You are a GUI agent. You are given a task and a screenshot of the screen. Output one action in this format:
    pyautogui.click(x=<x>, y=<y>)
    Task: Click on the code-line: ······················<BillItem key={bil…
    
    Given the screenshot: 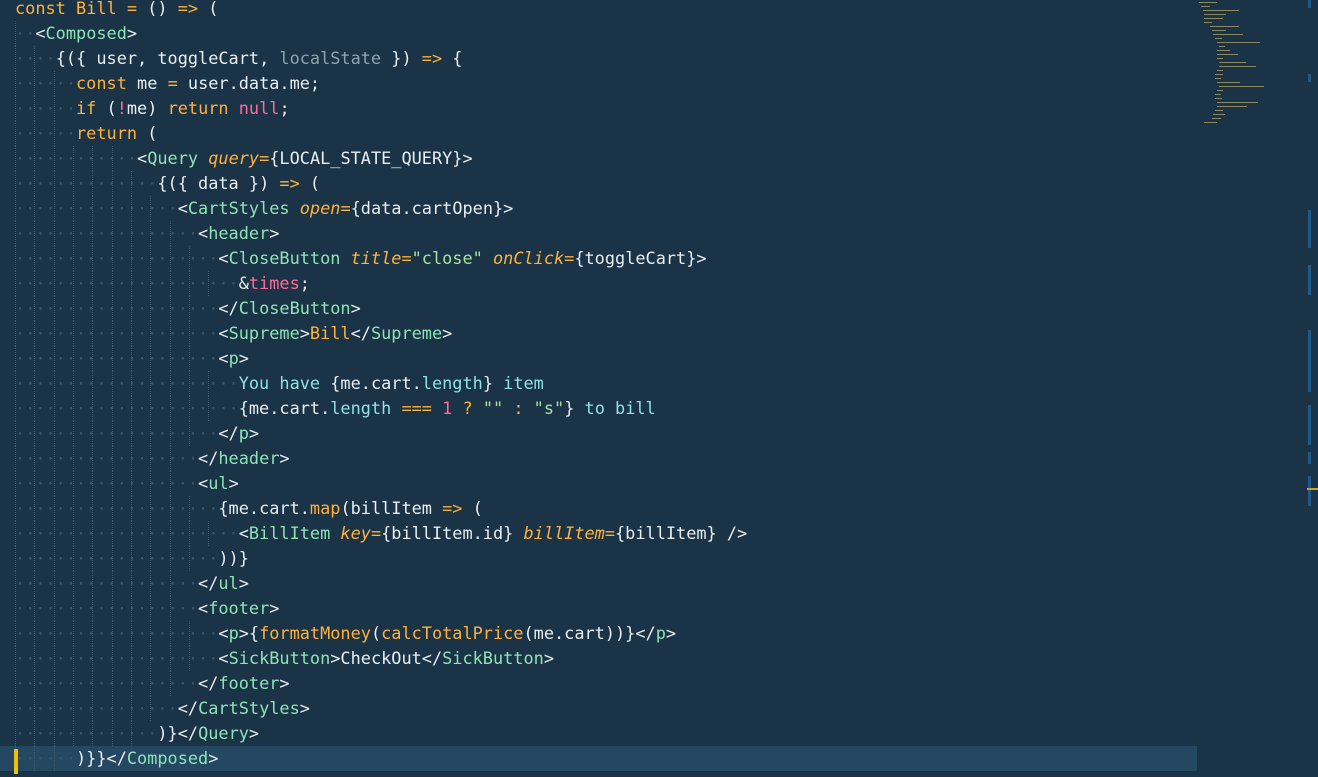 What is the action you would take?
    pyautogui.click(x=606, y=533)
    